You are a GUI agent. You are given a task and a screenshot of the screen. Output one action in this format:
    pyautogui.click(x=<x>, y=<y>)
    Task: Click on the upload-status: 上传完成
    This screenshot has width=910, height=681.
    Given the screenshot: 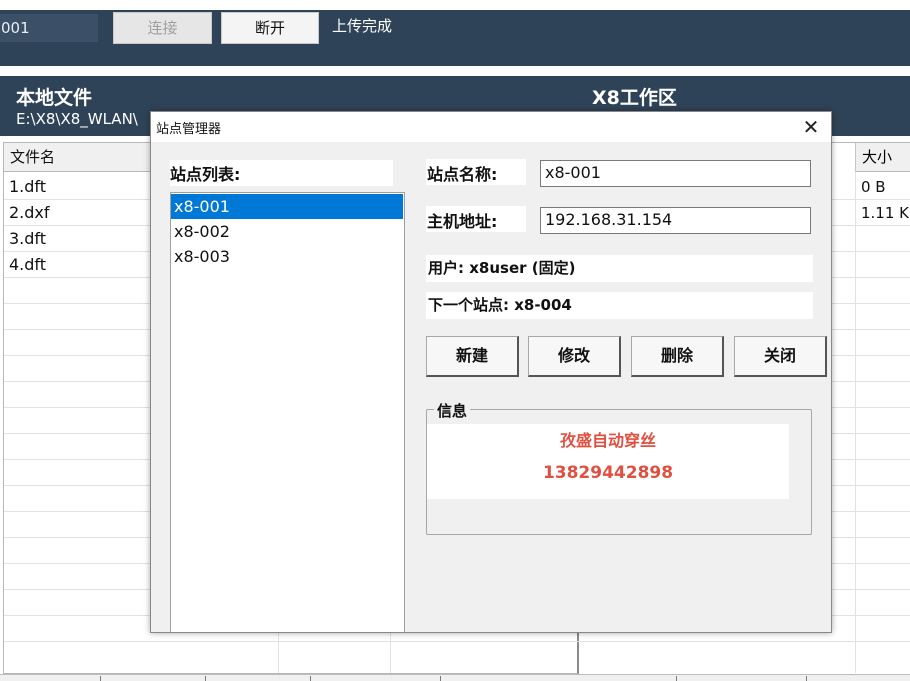 What is the action you would take?
    pyautogui.click(x=362, y=26)
    